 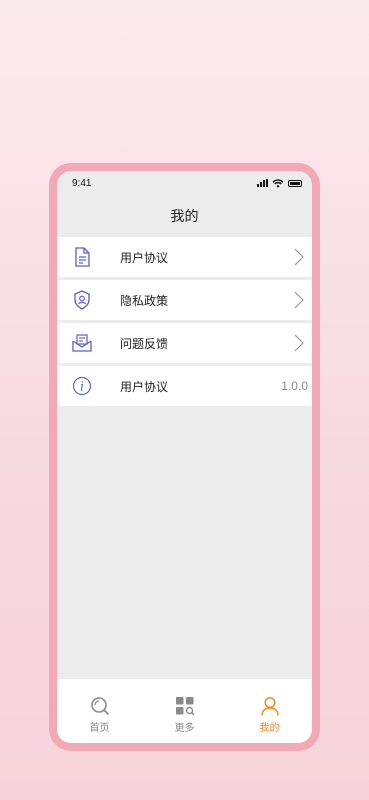 I want to click on status-bar: 9:41, so click(x=184, y=183).